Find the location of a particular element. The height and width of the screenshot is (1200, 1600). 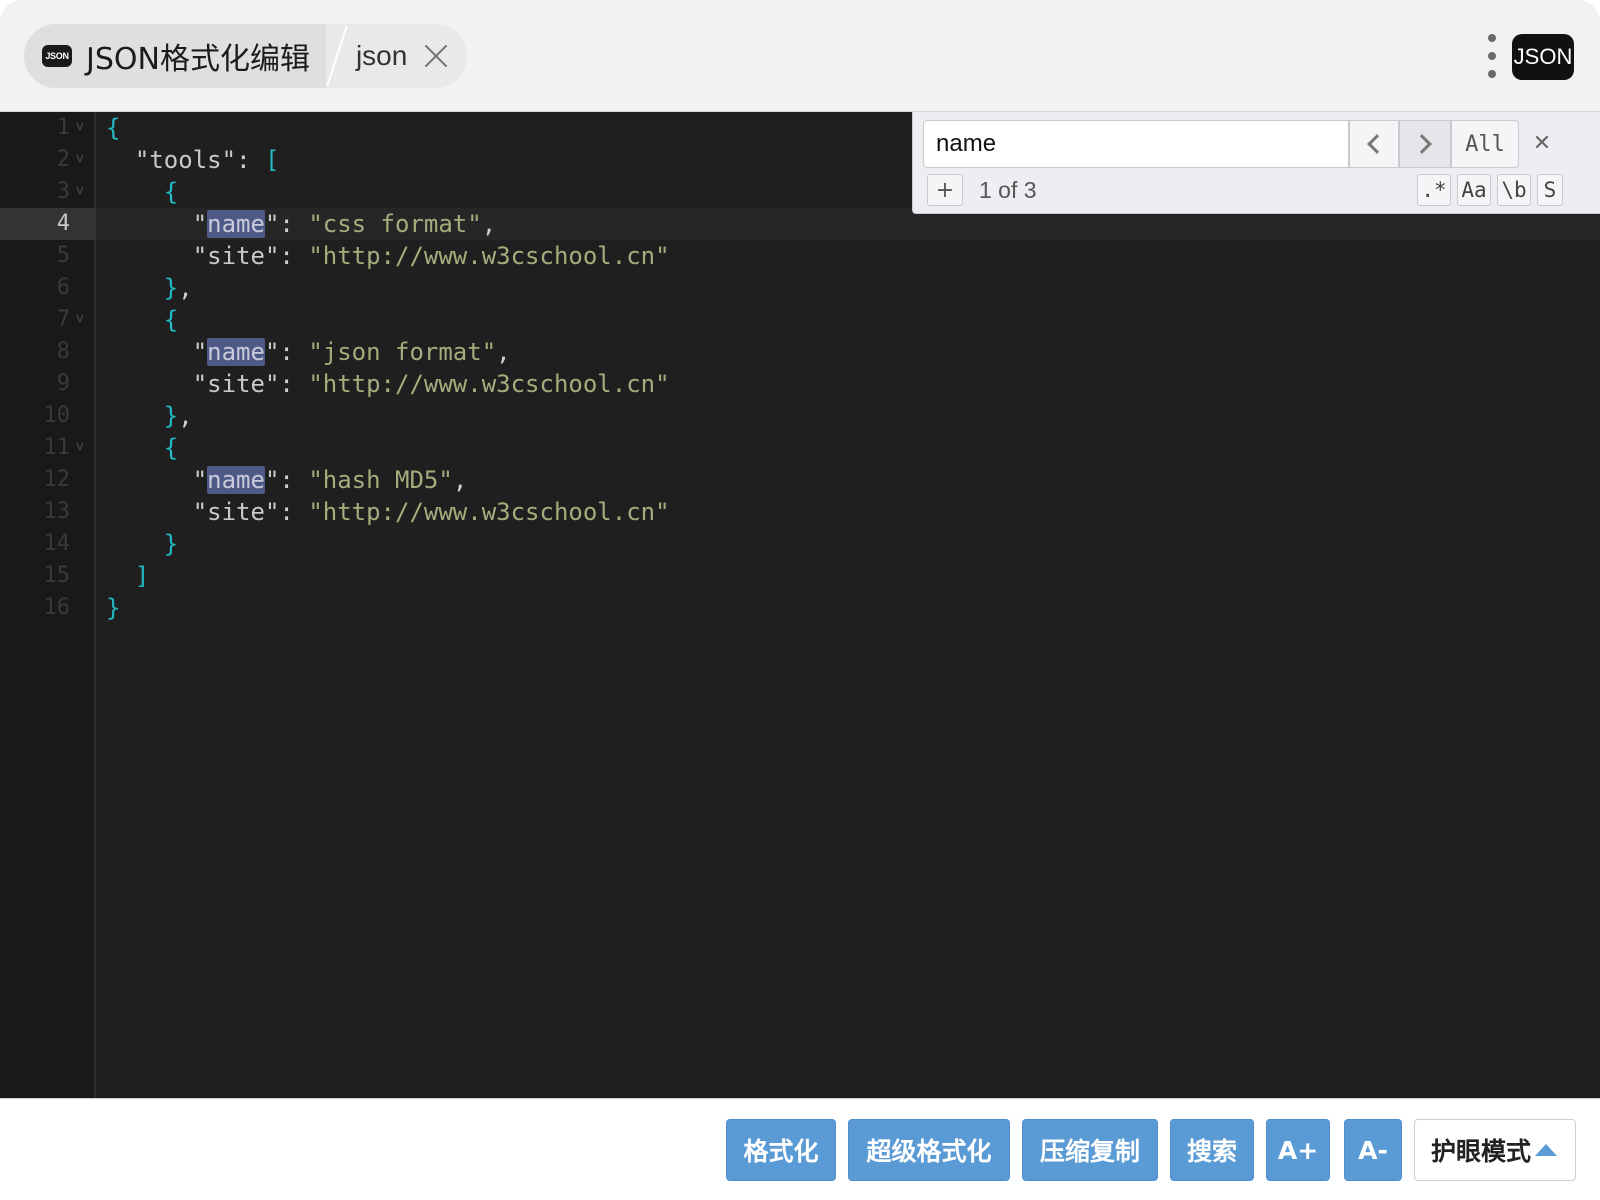

json-string-value: "css format" is located at coordinates (395, 224).